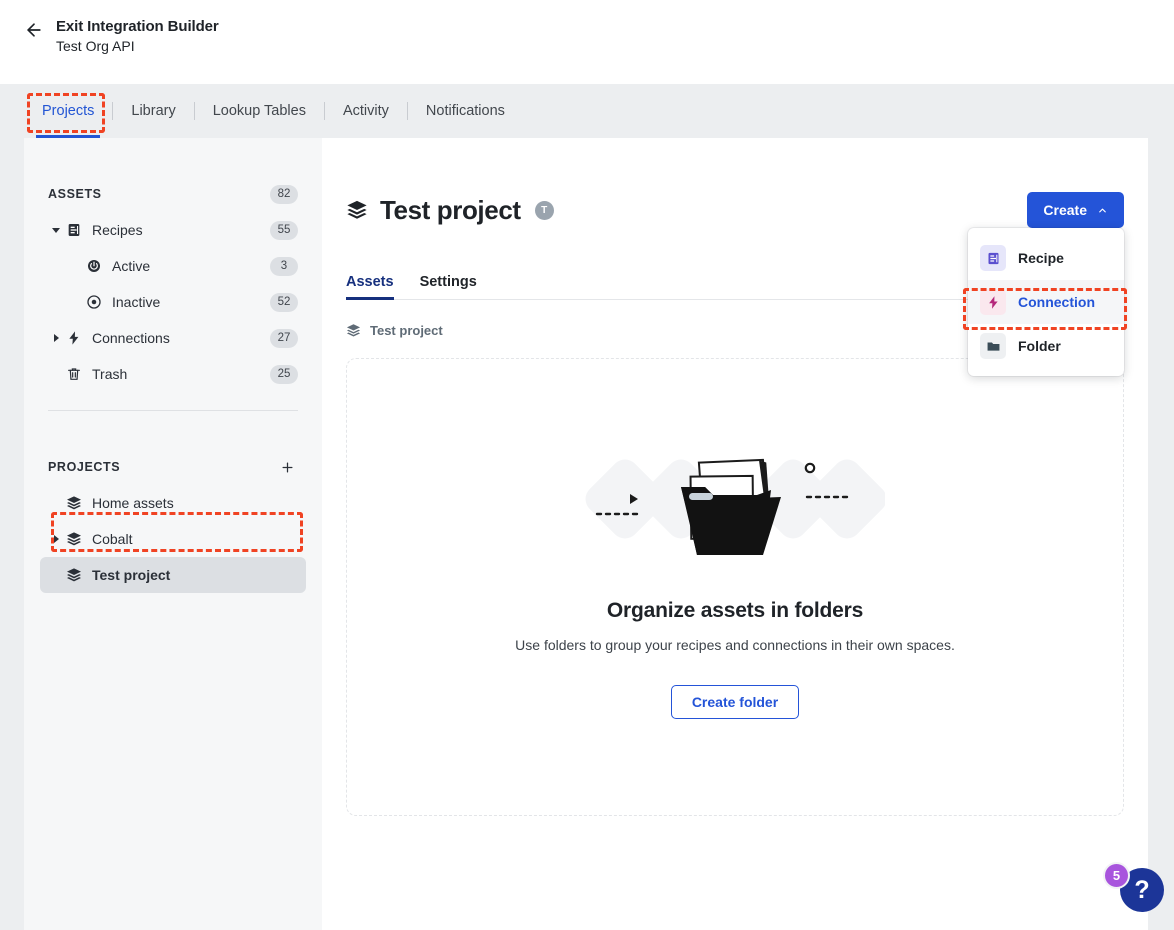 This screenshot has width=1174, height=930. I want to click on folder-icon, so click(993, 346).